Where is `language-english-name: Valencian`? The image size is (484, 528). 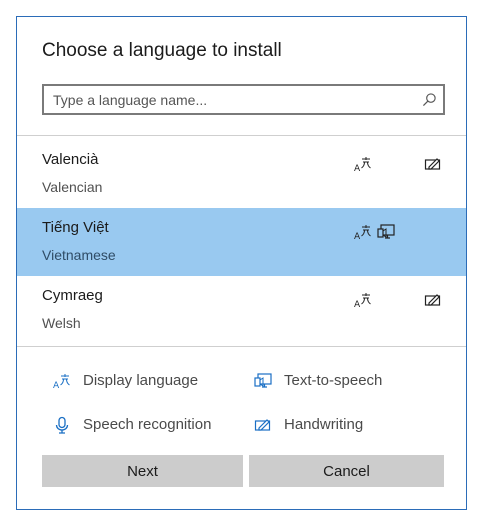 language-english-name: Valencian is located at coordinates (72, 187).